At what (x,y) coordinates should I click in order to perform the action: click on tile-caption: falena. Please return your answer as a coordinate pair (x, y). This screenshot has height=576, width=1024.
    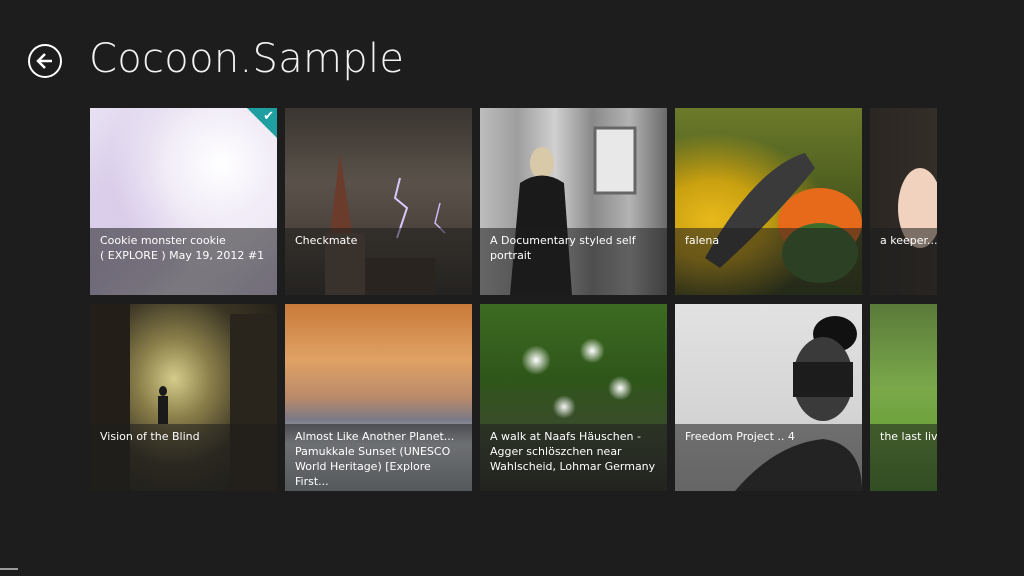
    Looking at the image, I should click on (768, 261).